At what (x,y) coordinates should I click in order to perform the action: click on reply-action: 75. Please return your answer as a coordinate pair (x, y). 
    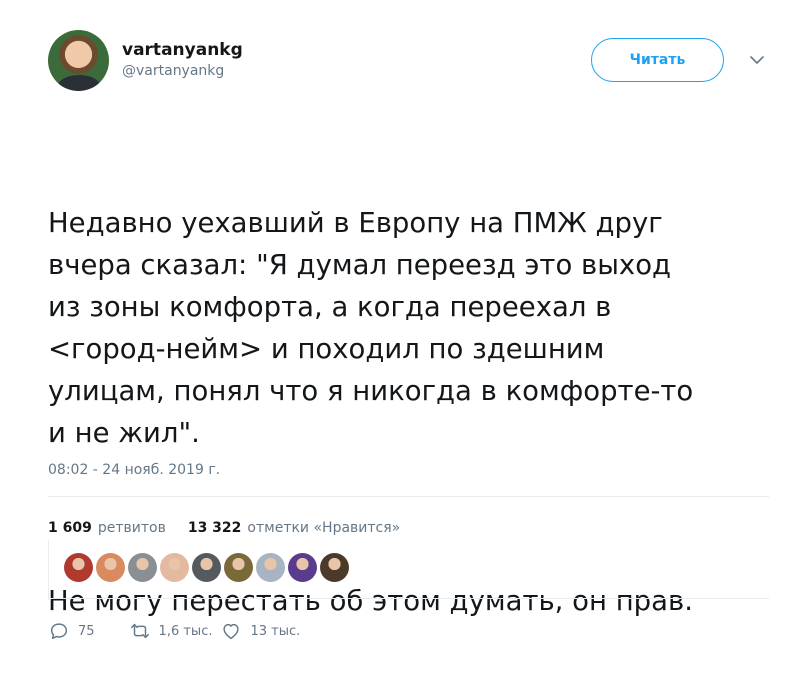
    Looking at the image, I should click on (71, 631).